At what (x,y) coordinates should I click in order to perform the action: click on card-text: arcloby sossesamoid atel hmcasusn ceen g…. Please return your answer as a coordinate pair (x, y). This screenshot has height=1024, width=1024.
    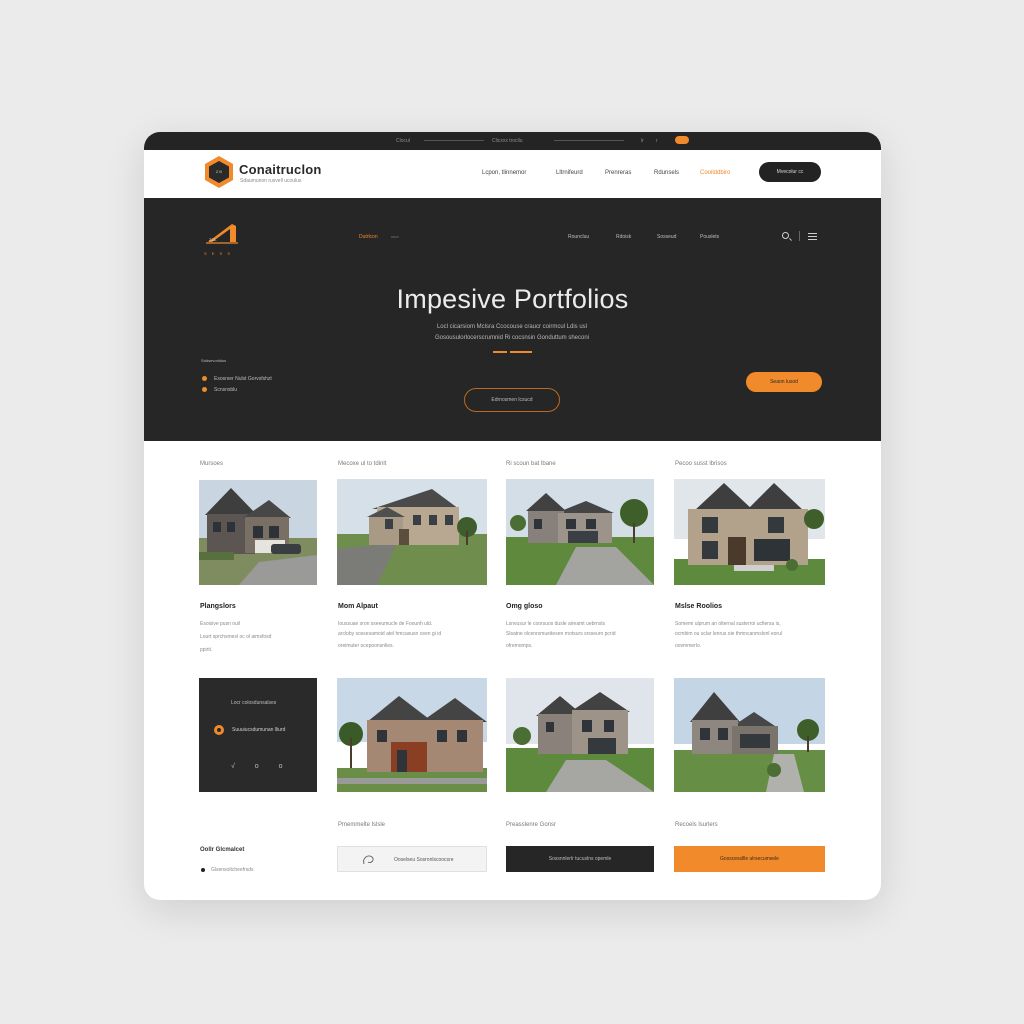
    Looking at the image, I should click on (390, 634).